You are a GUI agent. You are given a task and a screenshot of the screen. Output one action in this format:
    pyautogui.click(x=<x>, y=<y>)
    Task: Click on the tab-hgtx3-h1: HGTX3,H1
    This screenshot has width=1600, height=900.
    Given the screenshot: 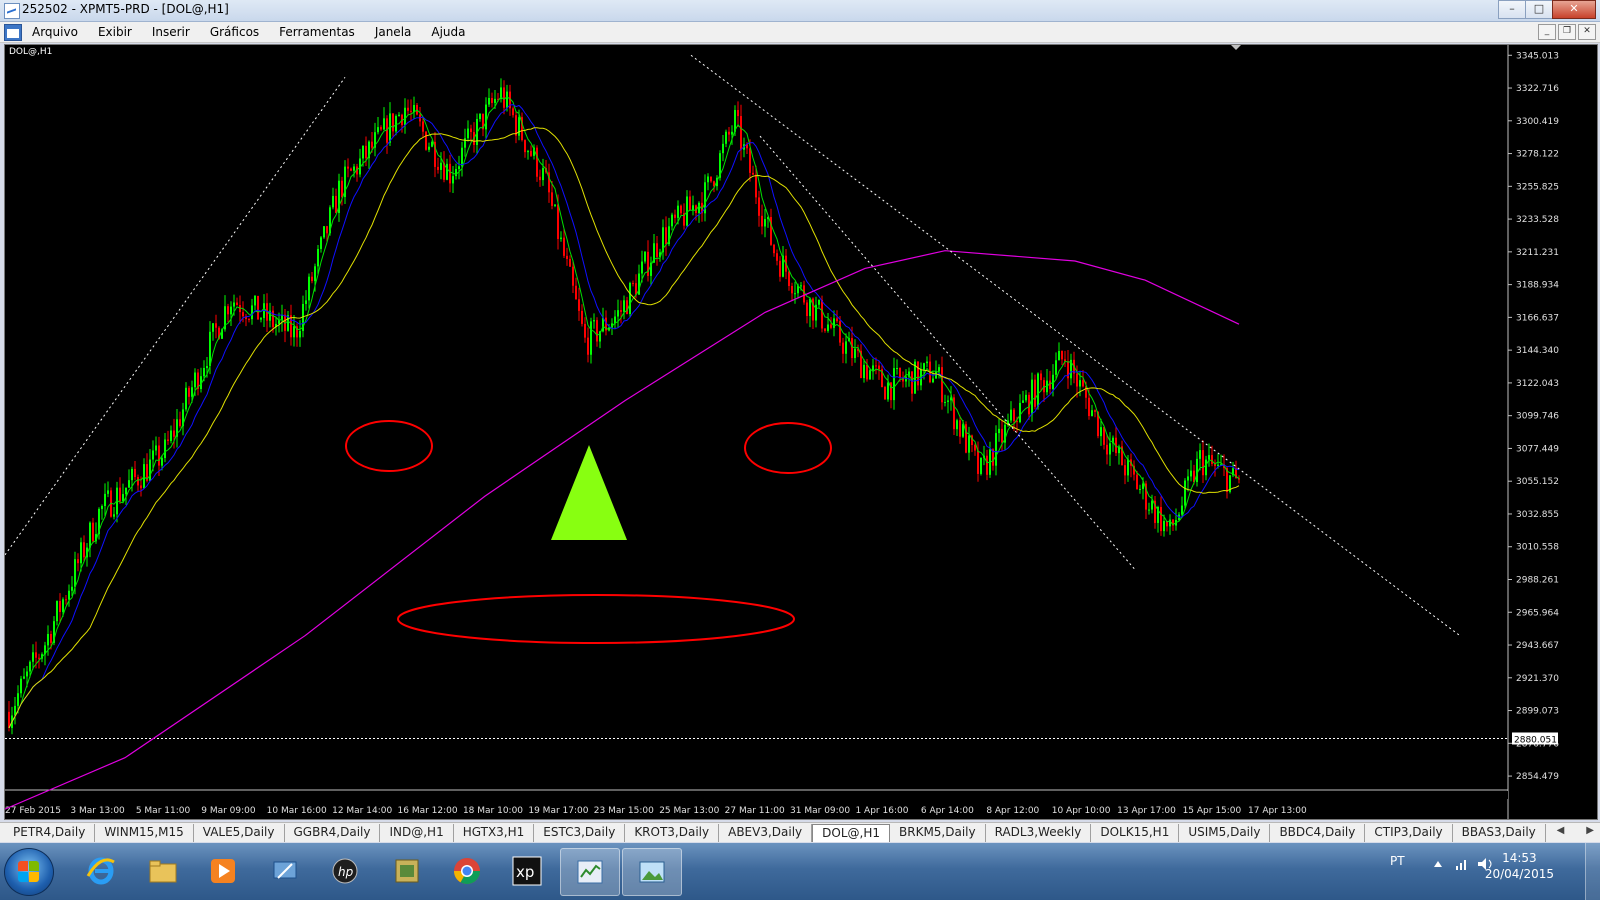 What is the action you would take?
    pyautogui.click(x=494, y=833)
    